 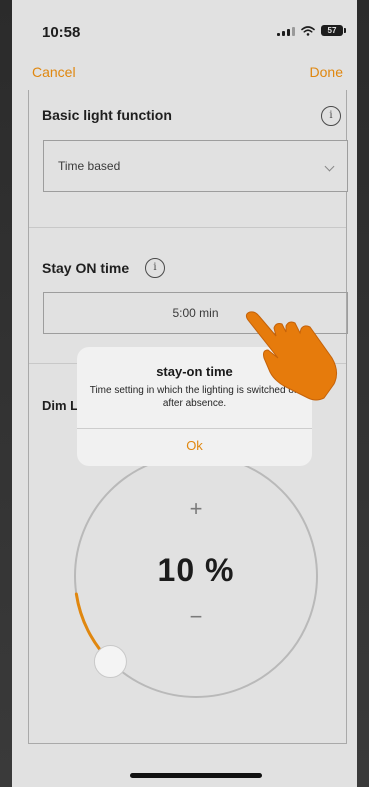 What do you see at coordinates (196, 617) in the screenshot?
I see `decrease-dim-button: −` at bounding box center [196, 617].